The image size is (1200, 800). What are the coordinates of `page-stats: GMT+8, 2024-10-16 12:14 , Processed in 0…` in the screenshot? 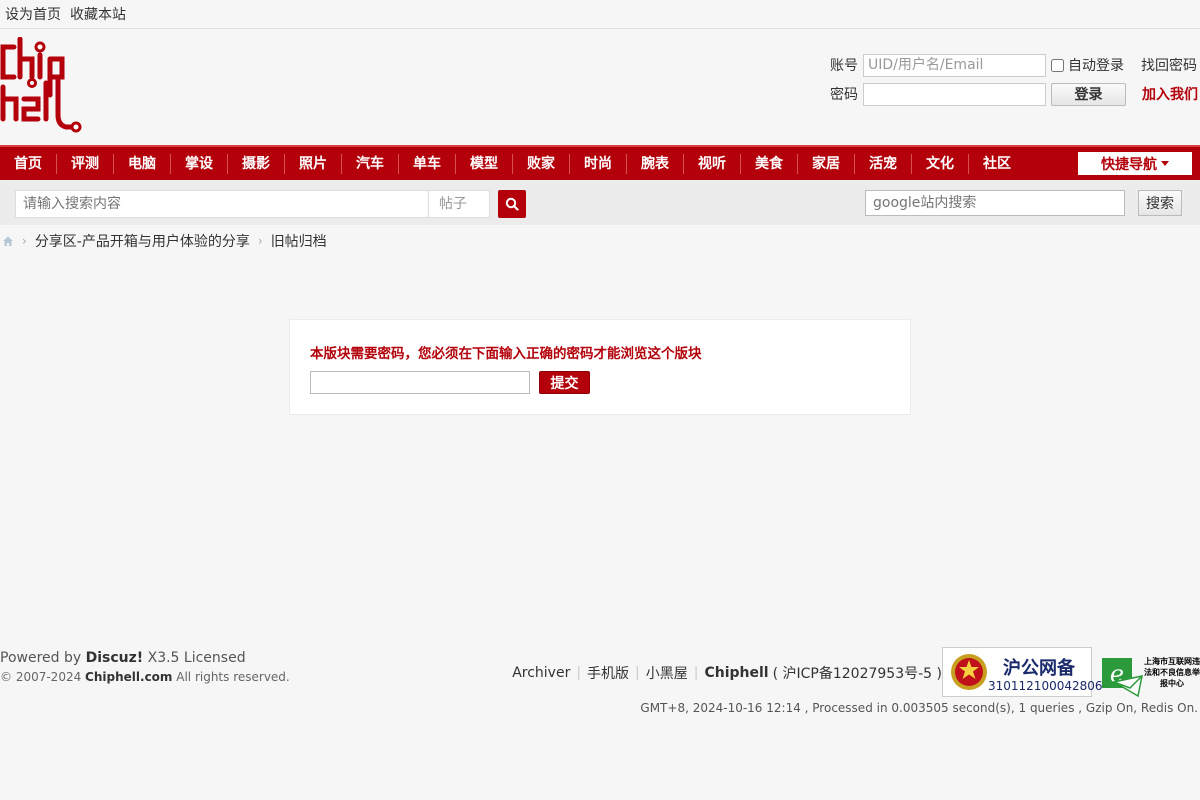 It's located at (919, 708).